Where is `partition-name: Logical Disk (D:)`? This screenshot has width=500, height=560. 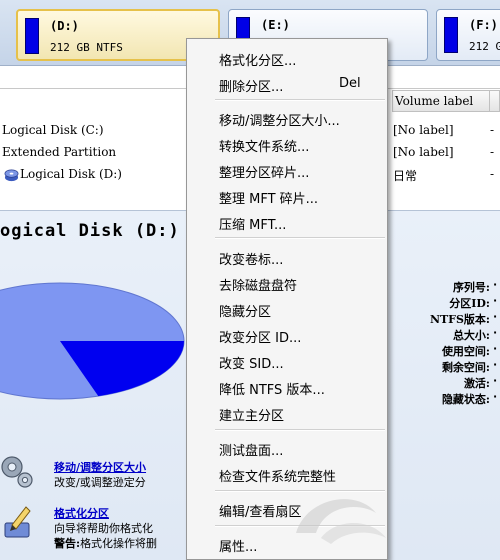
partition-name: Logical Disk (D:) is located at coordinates (71, 174).